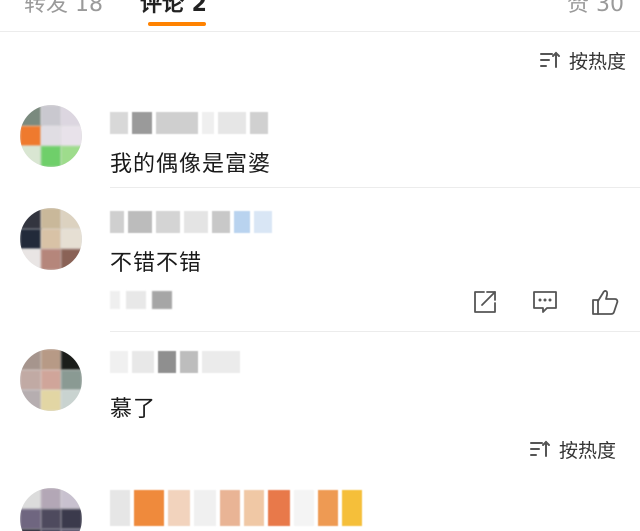 The image size is (640, 531). I want to click on comment-icon, so click(545, 302).